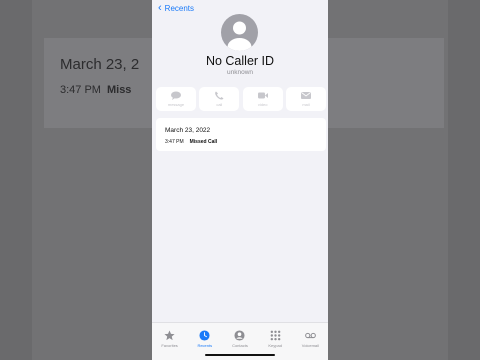 Image resolution: width=480 pixels, height=360 pixels. Describe the element at coordinates (240, 345) in the screenshot. I see `tab-label: Contacts` at that location.